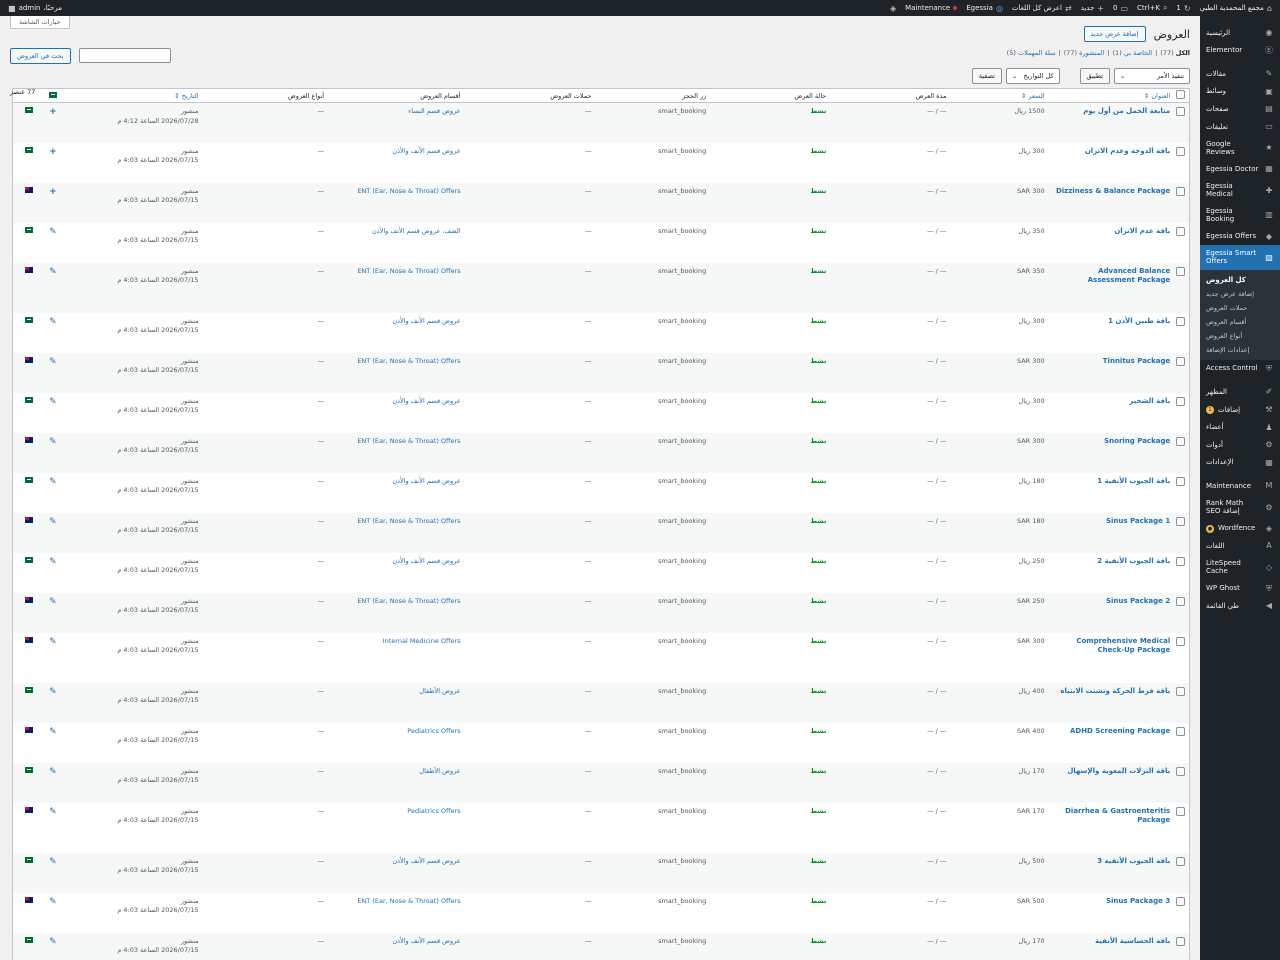 The image size is (1280, 960). I want to click on category-link: عروض الأطفال, so click(439, 771).